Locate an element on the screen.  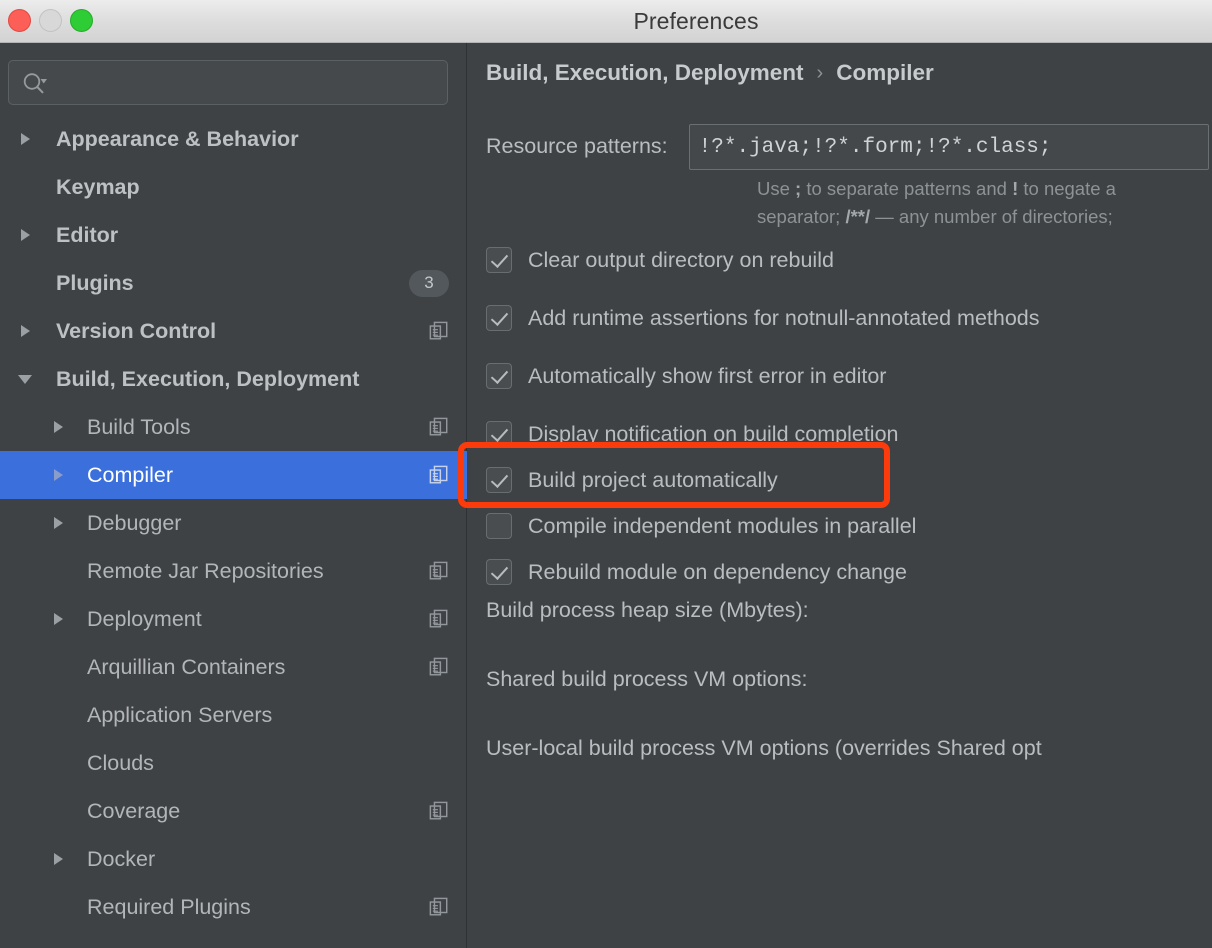
sidebar-item-version-control: Version Control is located at coordinates (233, 331).